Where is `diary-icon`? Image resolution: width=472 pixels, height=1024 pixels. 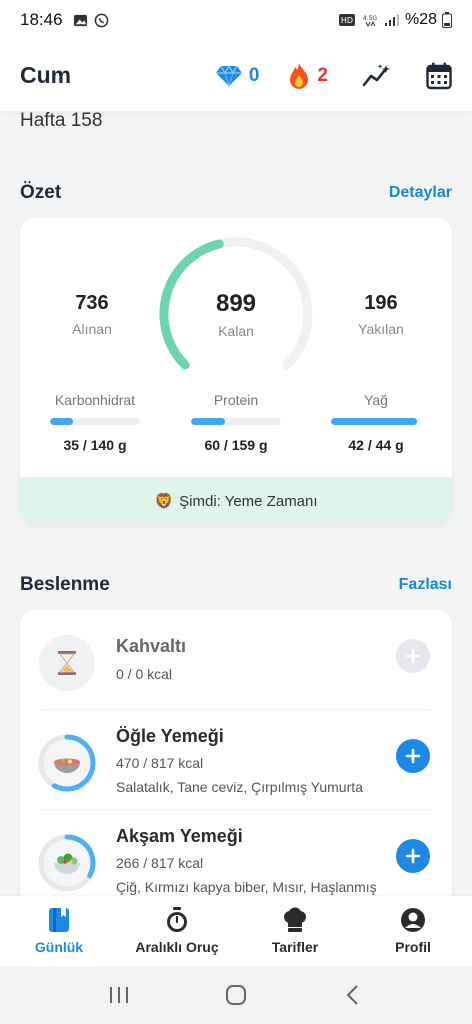
diary-icon is located at coordinates (59, 920).